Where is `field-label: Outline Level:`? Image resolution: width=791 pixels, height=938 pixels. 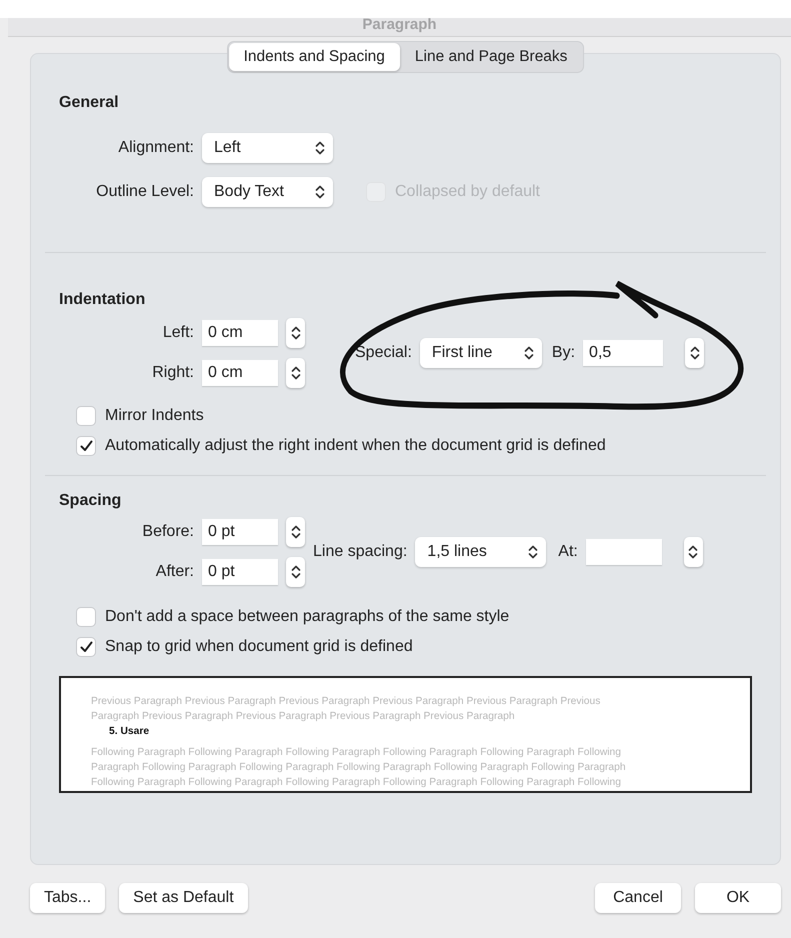 field-label: Outline Level: is located at coordinates (144, 192).